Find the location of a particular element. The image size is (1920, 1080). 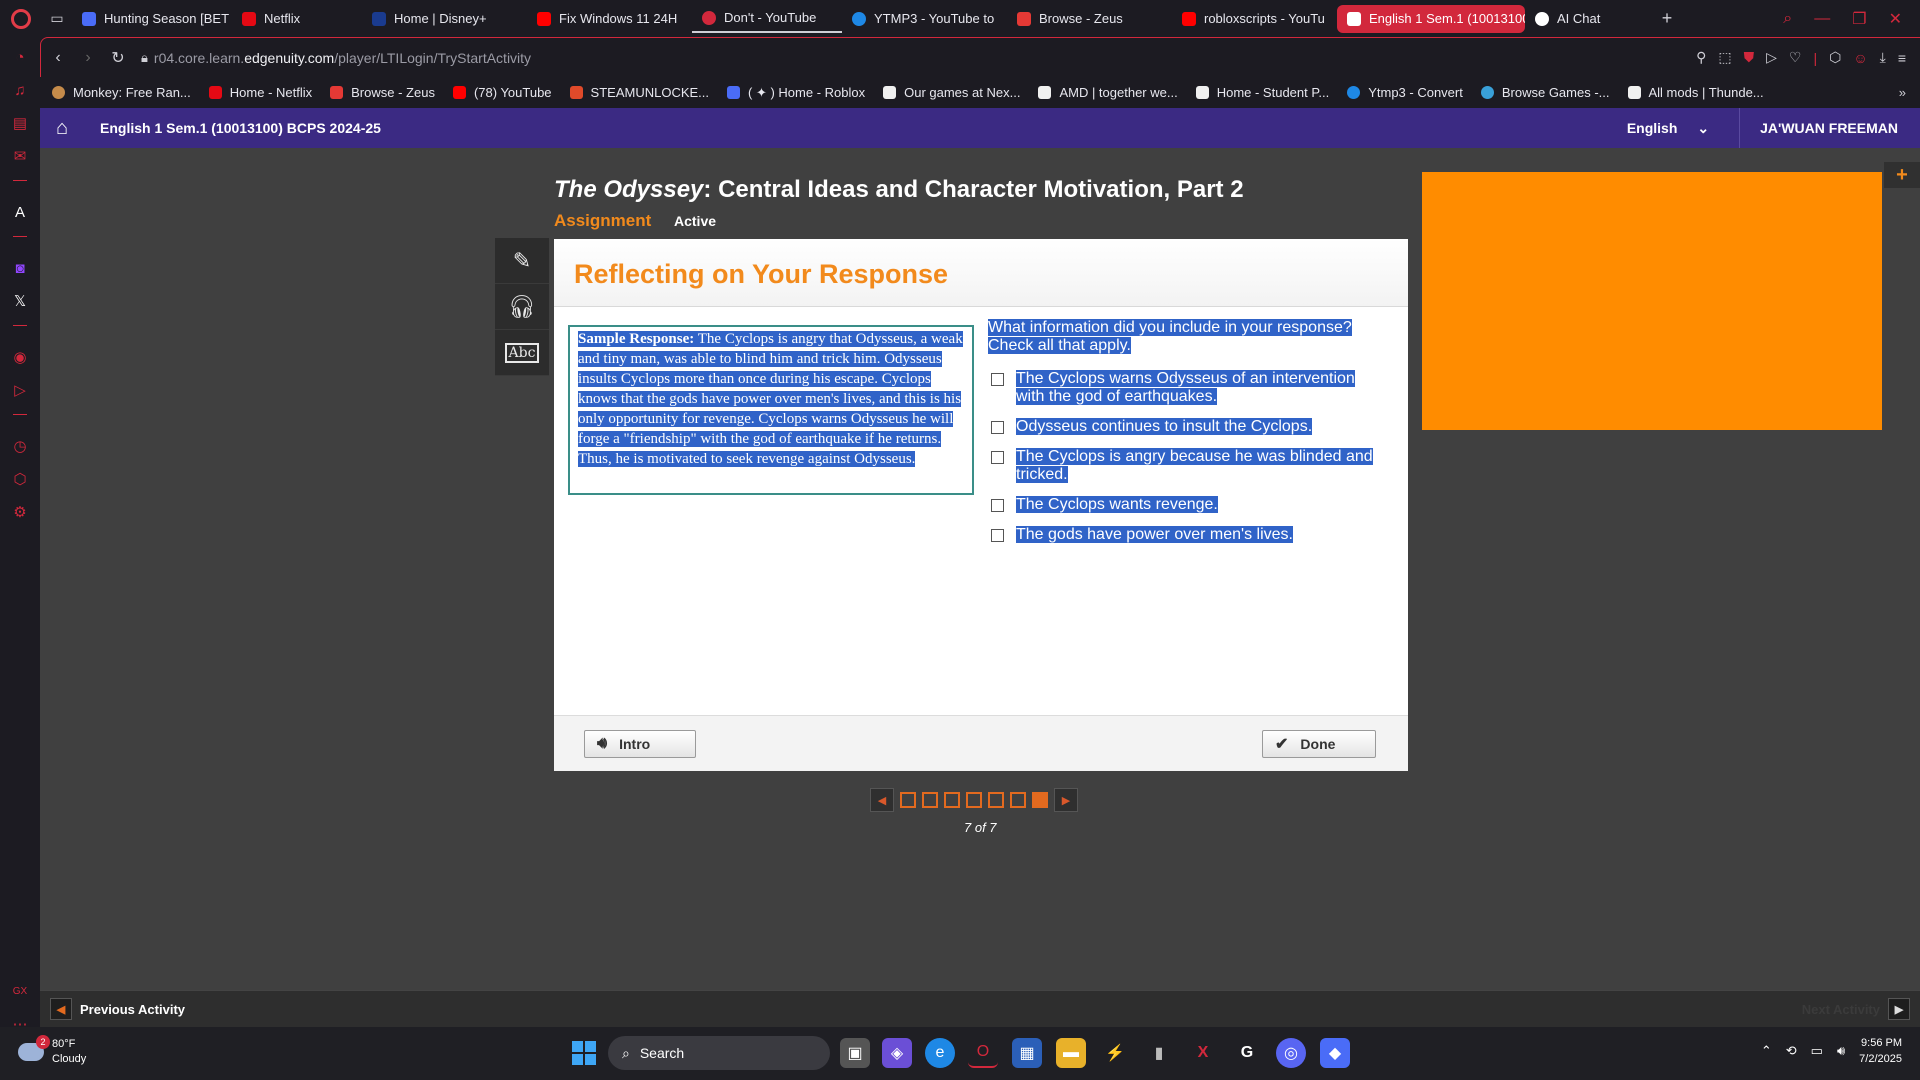

pencil-icon: ✎ is located at coordinates (522, 261).